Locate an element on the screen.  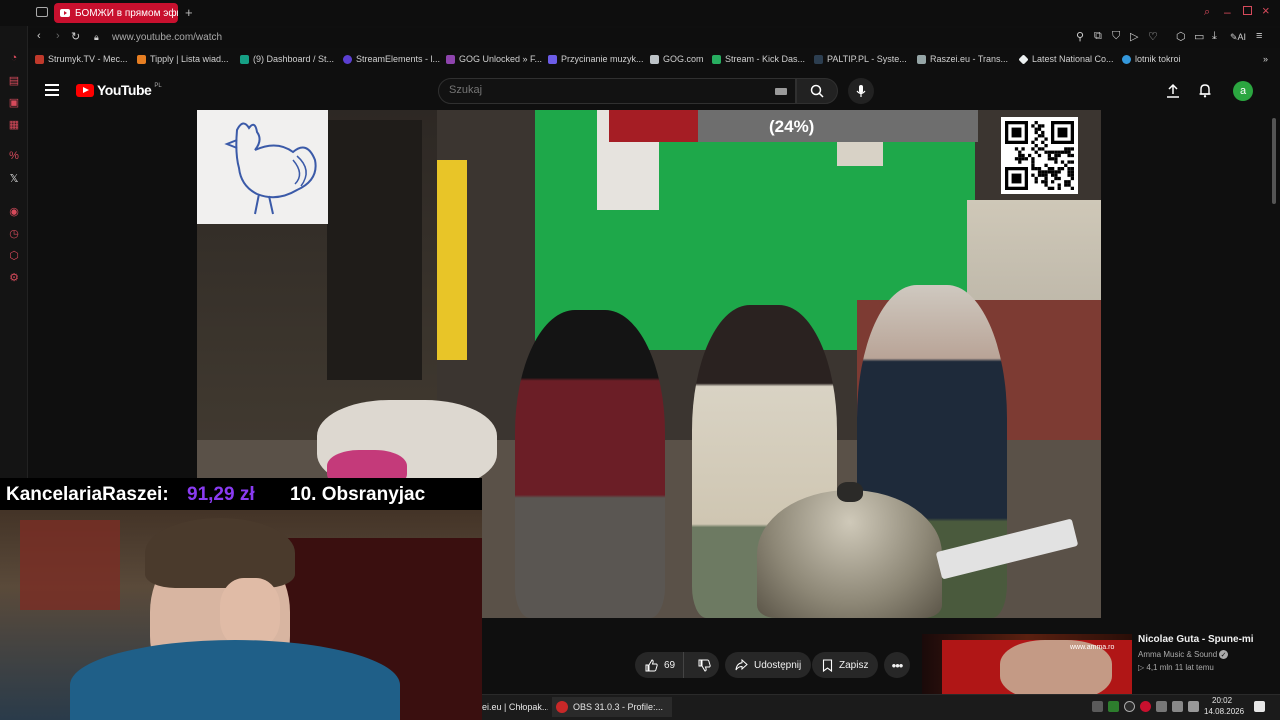
search-input is located at coordinates (599, 90).